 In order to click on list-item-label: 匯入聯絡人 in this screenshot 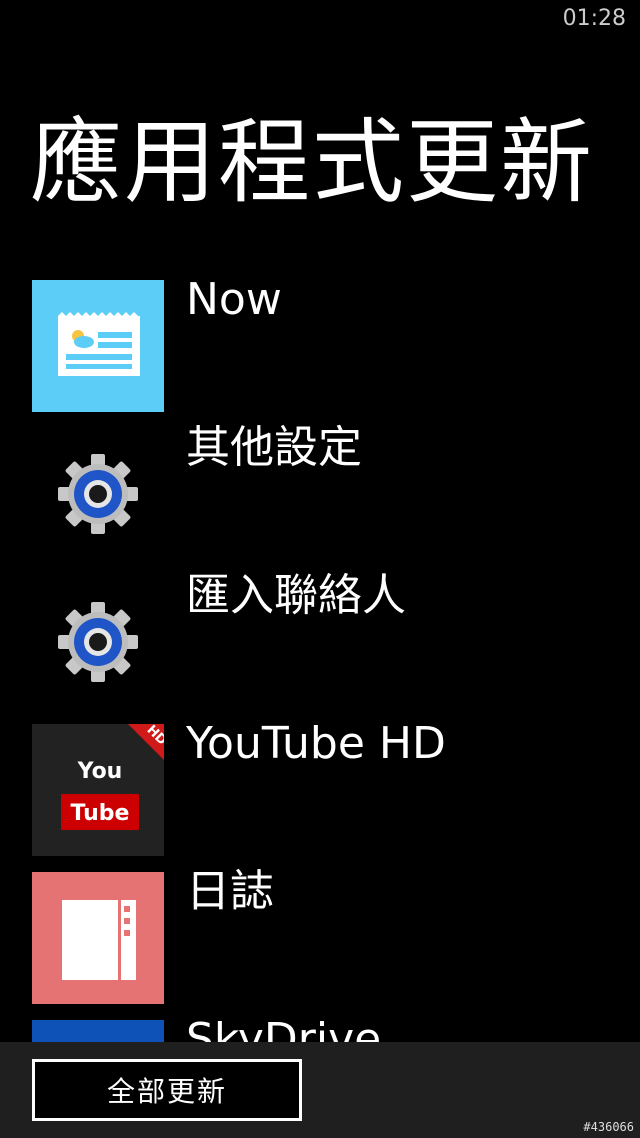, I will do `click(296, 595)`.